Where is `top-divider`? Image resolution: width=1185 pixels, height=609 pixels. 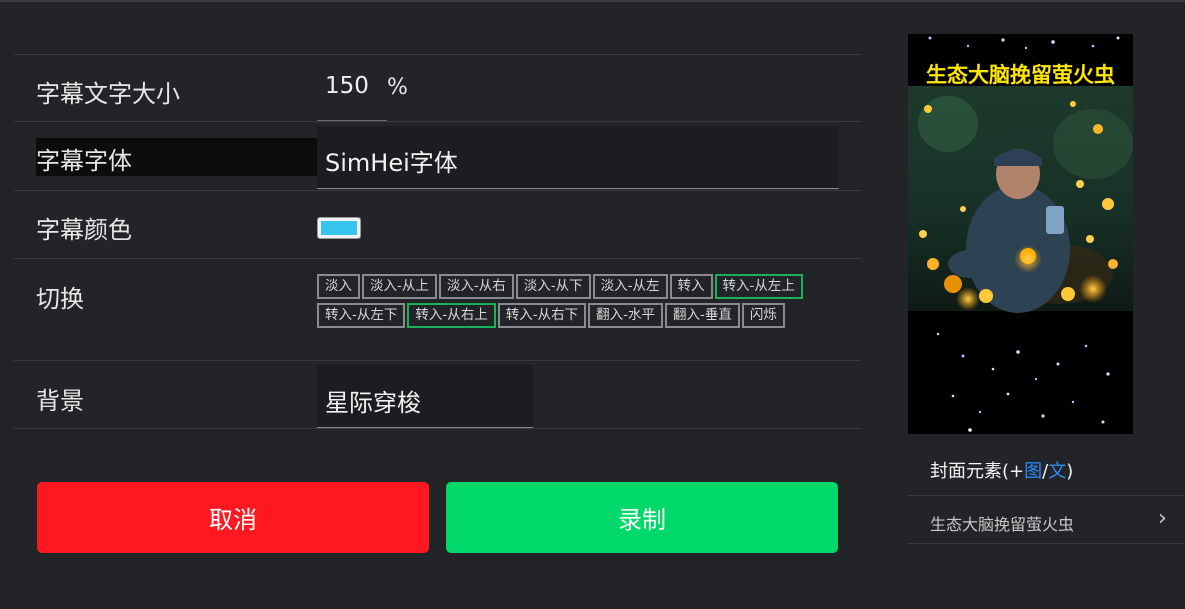 top-divider is located at coordinates (592, 1).